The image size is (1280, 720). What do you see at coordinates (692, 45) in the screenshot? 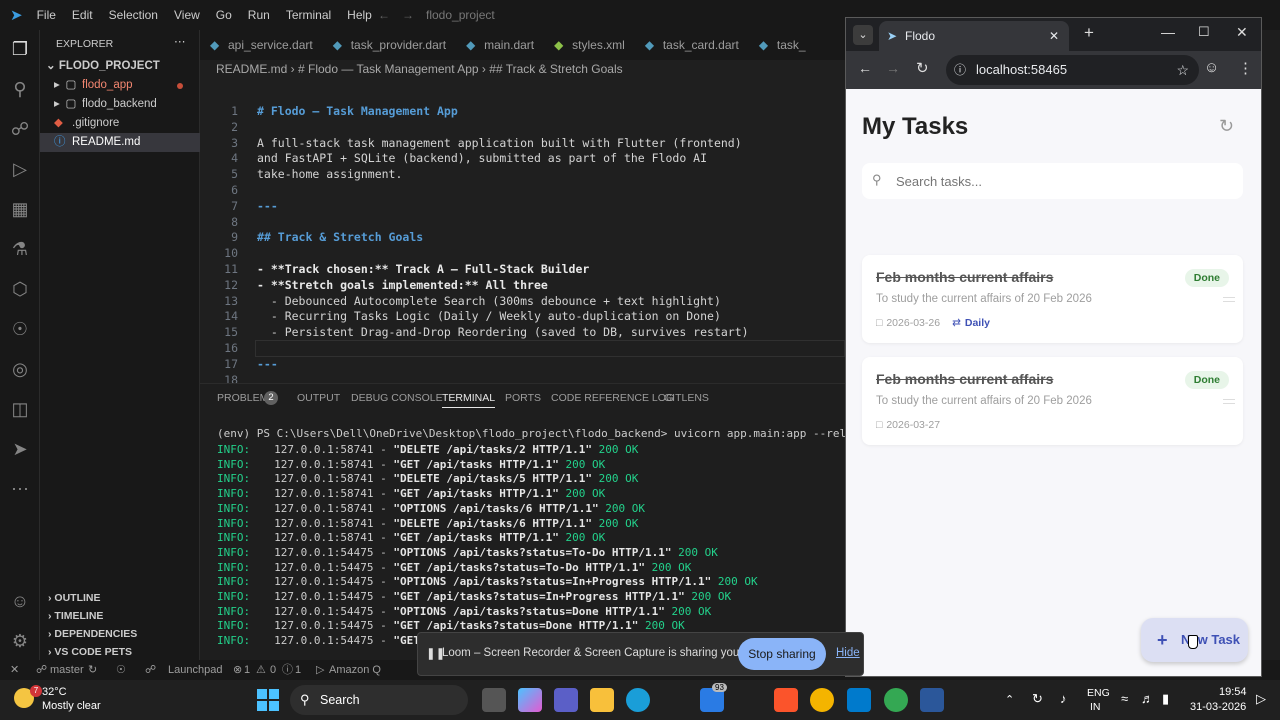
I see `editor-tab: ◆ task_card.dart` at bounding box center [692, 45].